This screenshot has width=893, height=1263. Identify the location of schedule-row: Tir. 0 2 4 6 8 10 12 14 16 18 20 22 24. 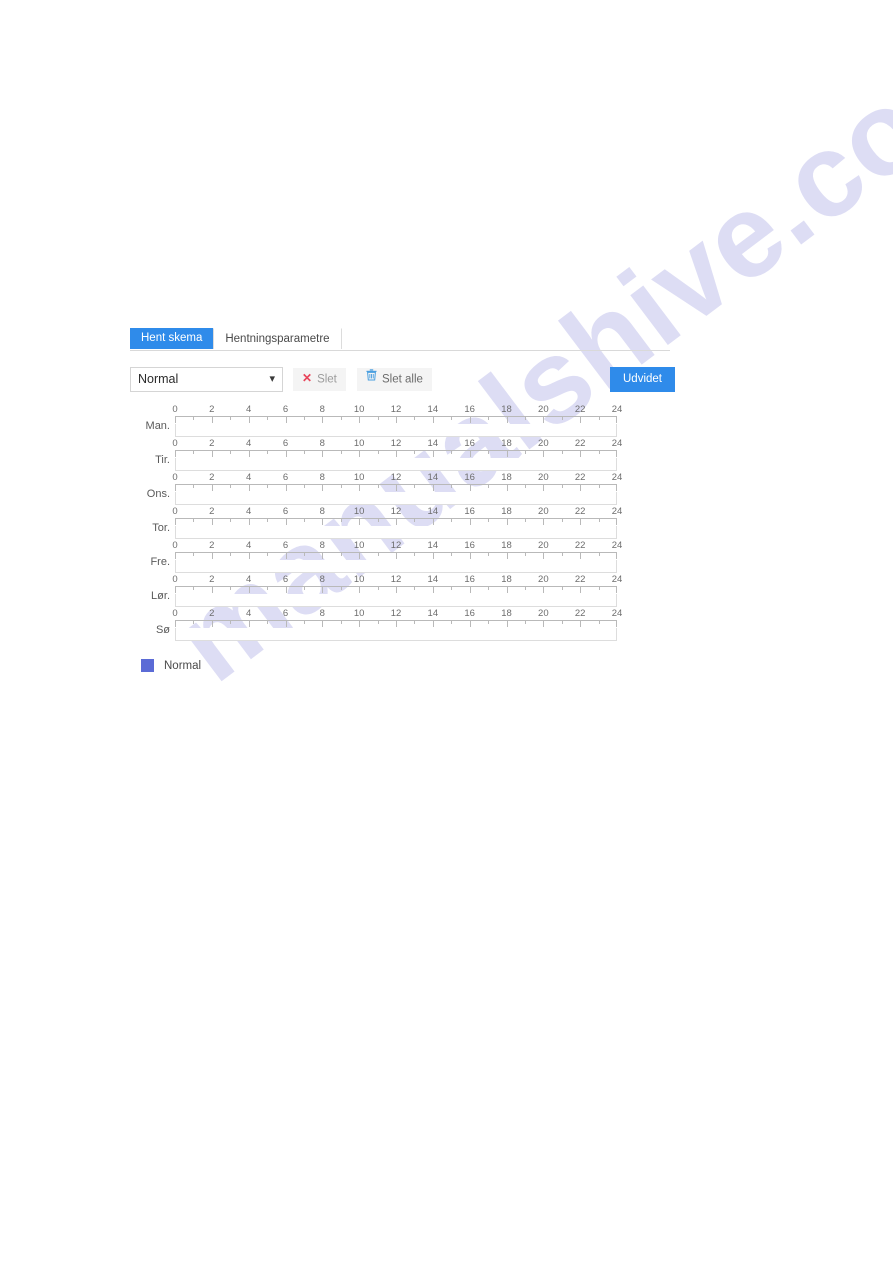
(402, 455).